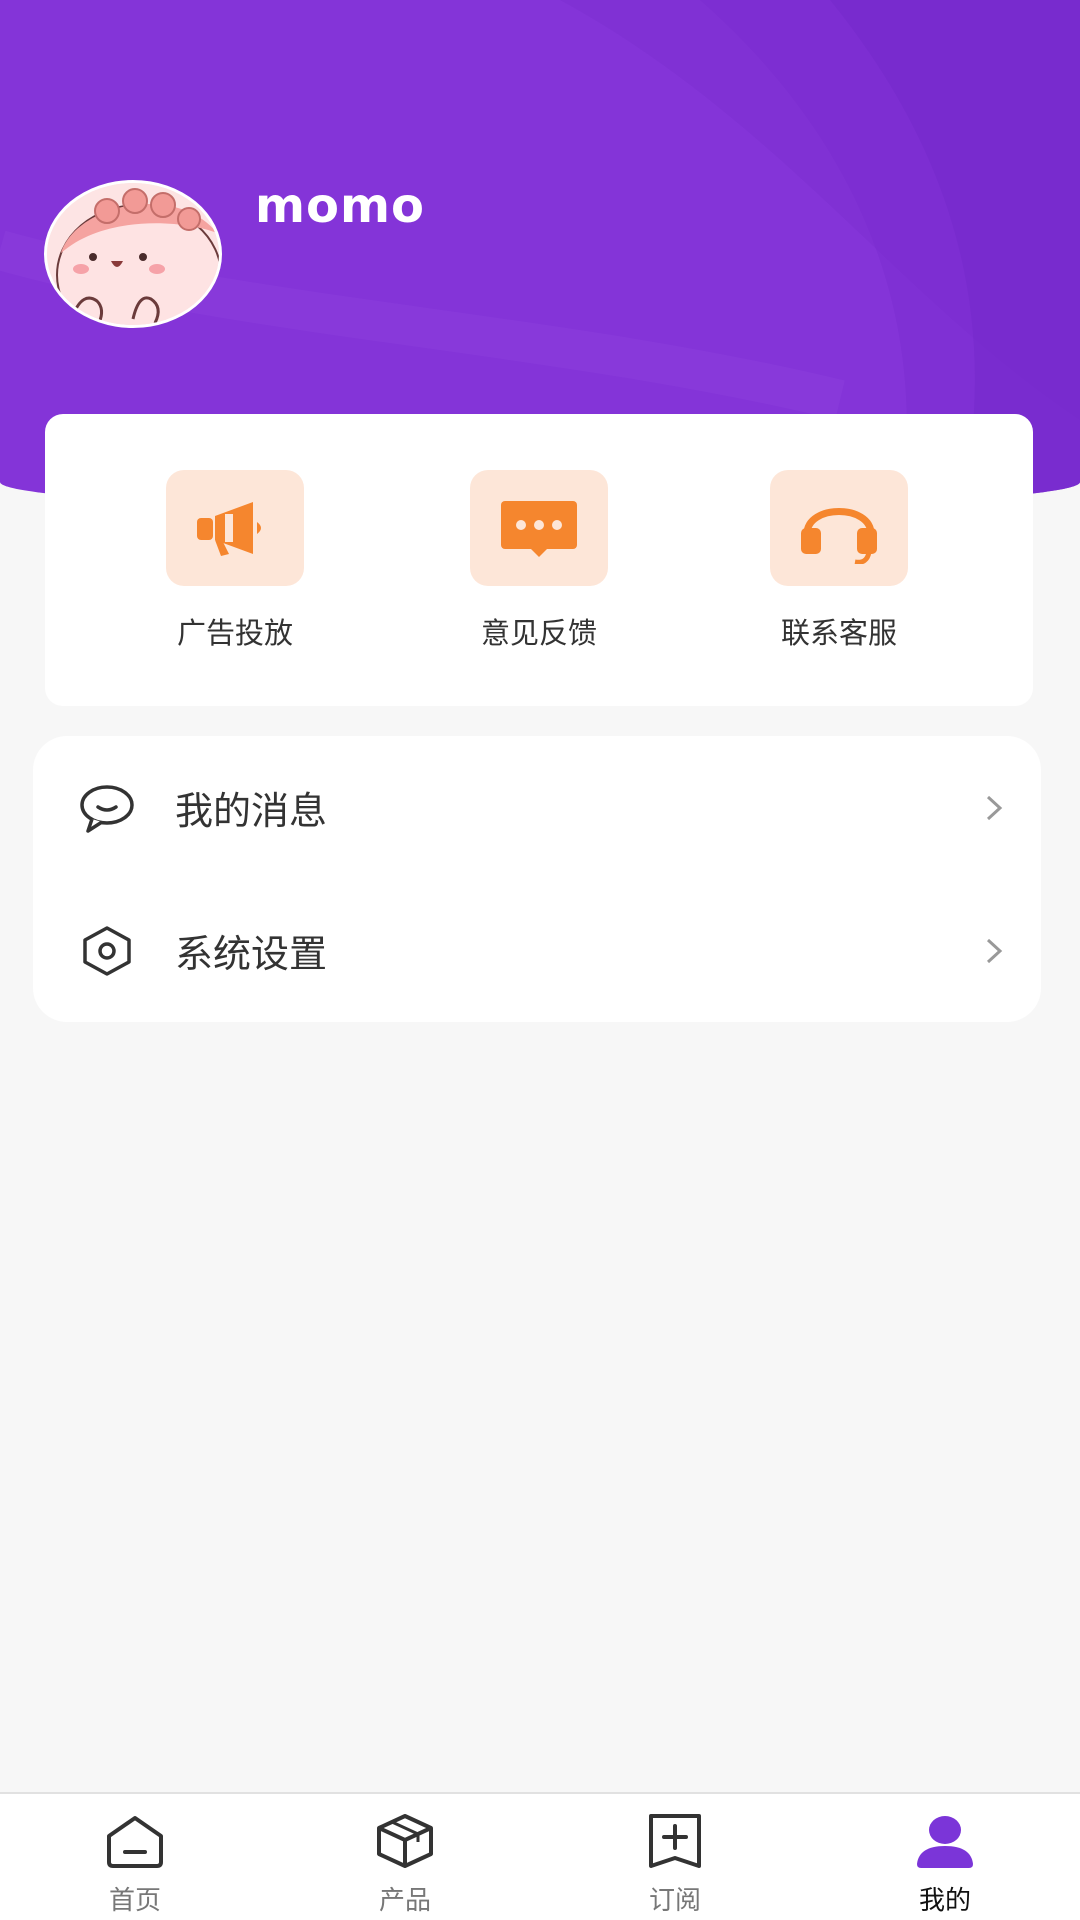 This screenshot has width=1080, height=1920. What do you see at coordinates (251, 811) in the screenshot?
I see `menu-item-label: 我的消息` at bounding box center [251, 811].